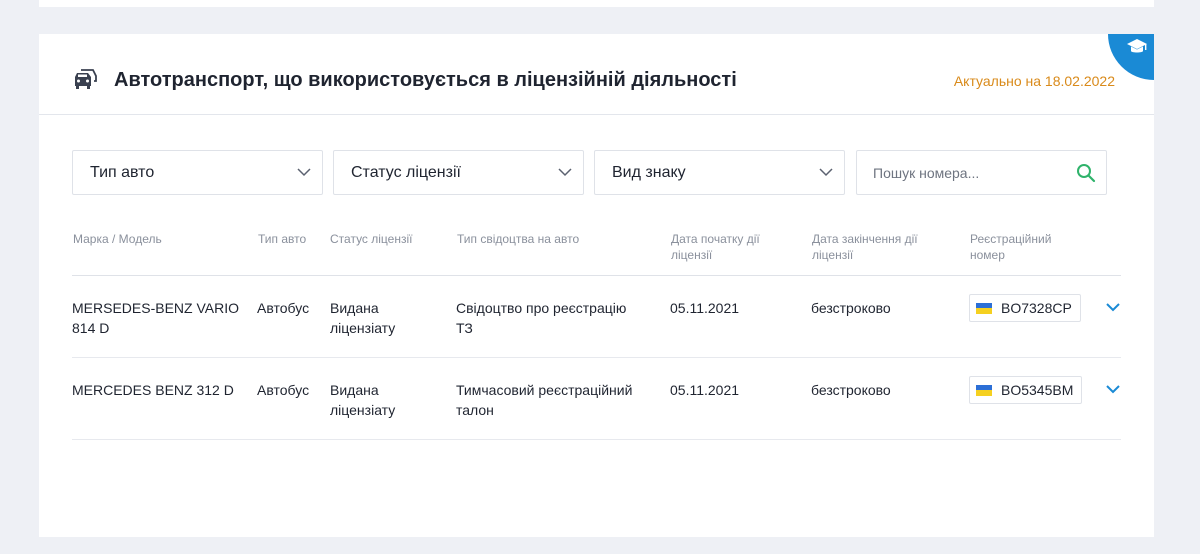 Image resolution: width=1200 pixels, height=554 pixels. I want to click on license-status-select: Статус ліцензії, so click(458, 172).